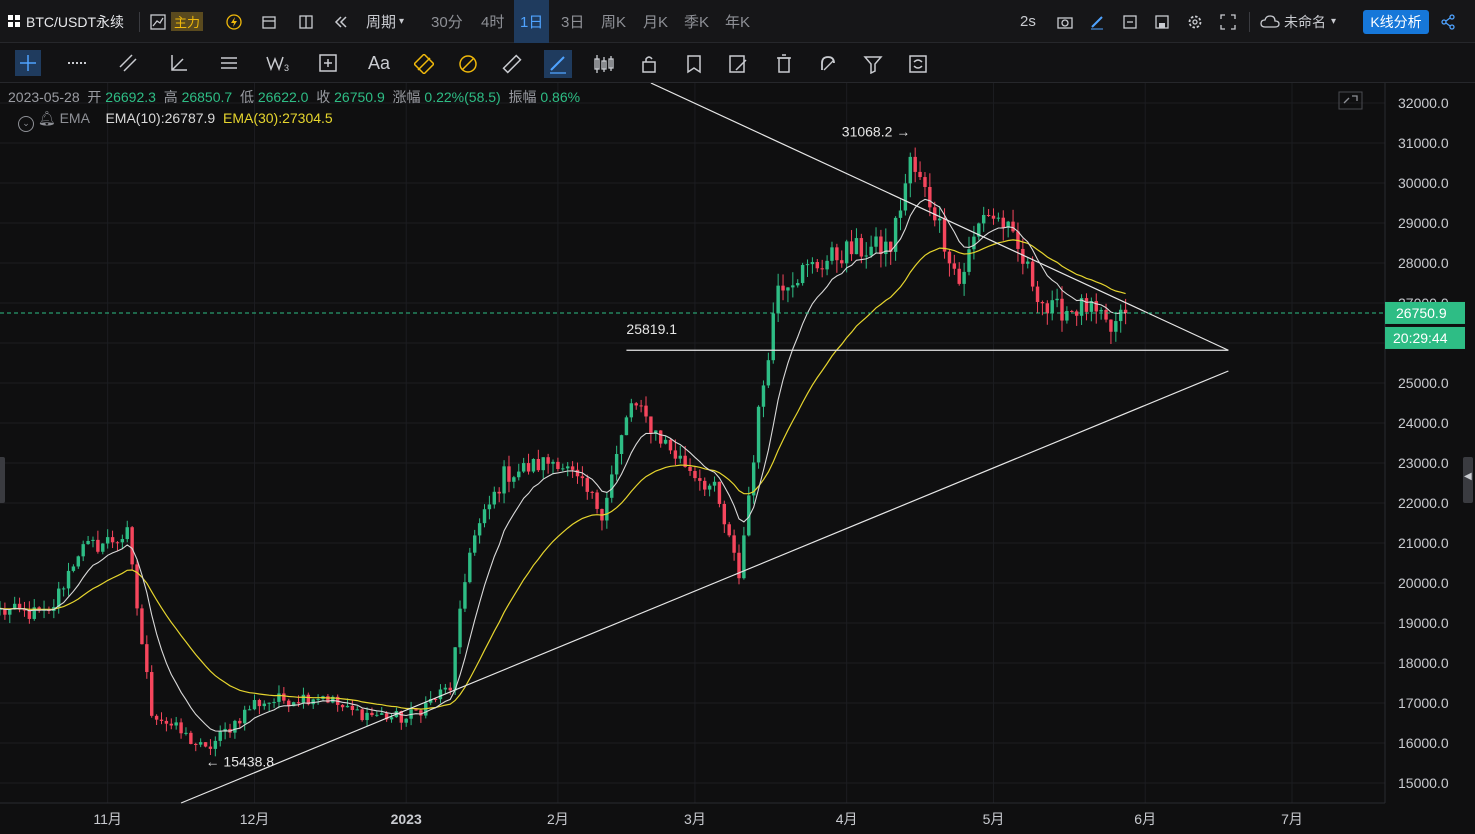 Image resolution: width=1475 pixels, height=834 pixels. What do you see at coordinates (784, 64) in the screenshot?
I see `trash-icon` at bounding box center [784, 64].